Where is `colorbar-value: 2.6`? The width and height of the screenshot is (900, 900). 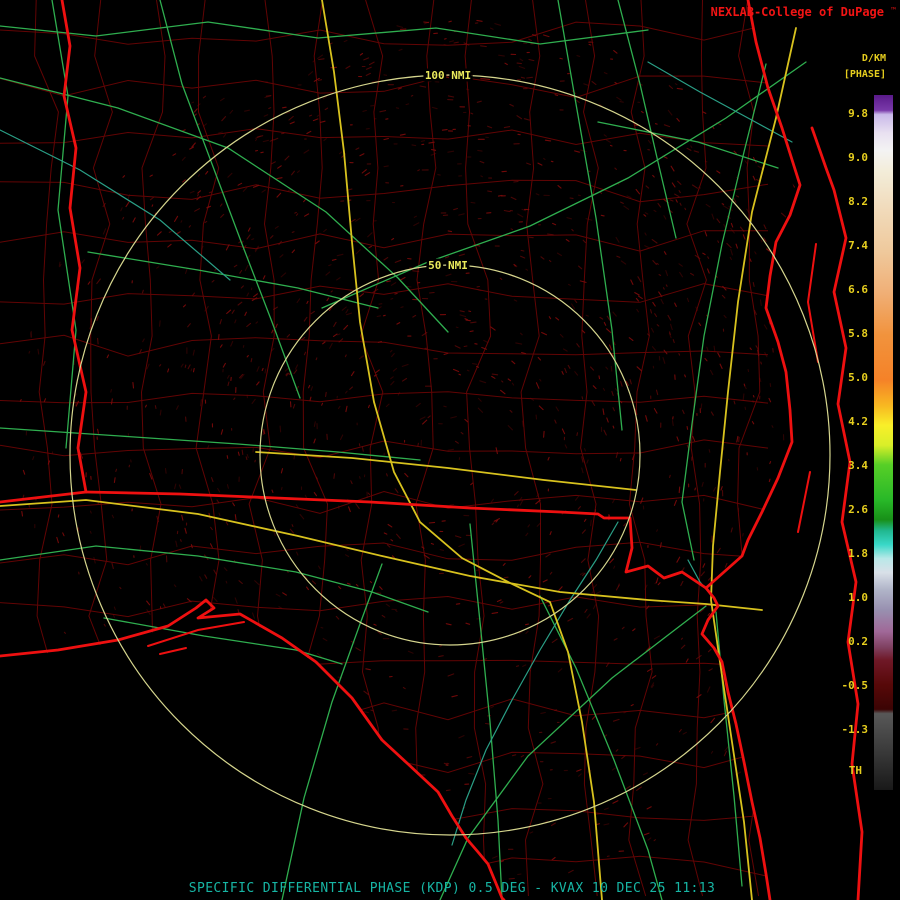 colorbar-value: 2.6 is located at coordinates (858, 509).